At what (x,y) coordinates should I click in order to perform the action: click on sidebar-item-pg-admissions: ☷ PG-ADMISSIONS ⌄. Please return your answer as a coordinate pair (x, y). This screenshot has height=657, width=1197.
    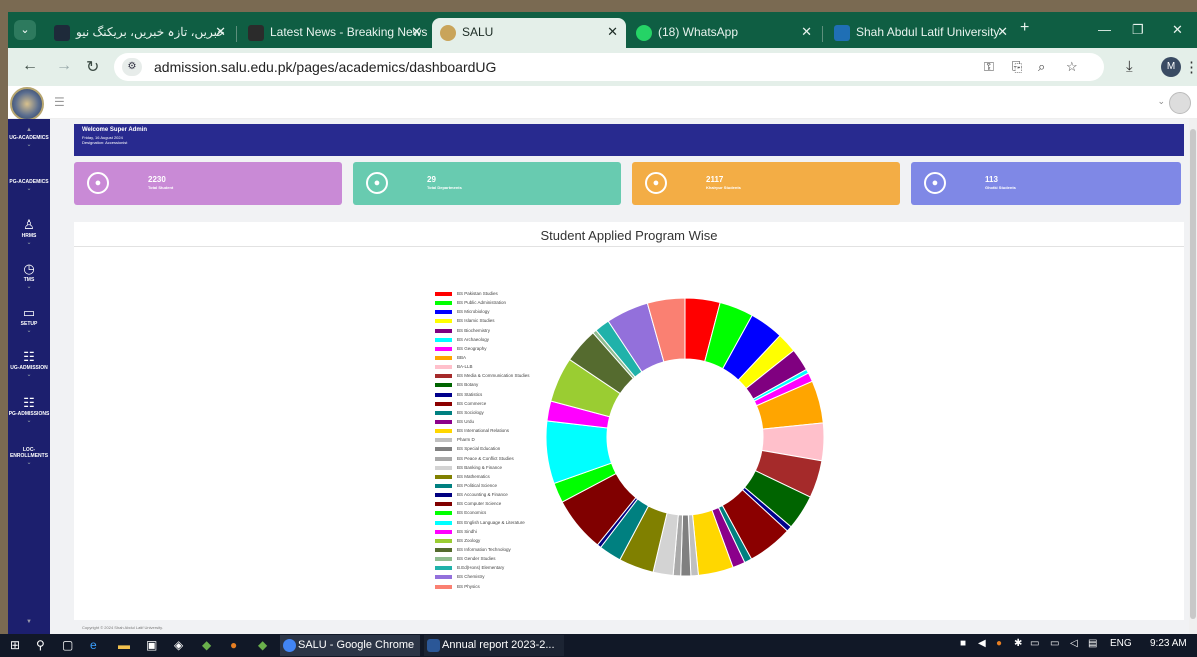
    Looking at the image, I should click on (29, 409).